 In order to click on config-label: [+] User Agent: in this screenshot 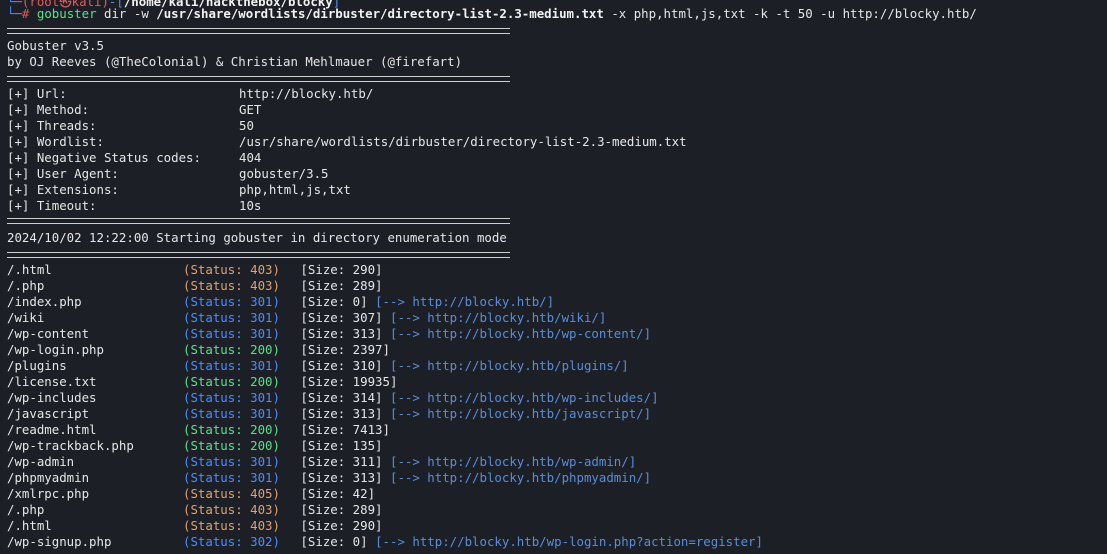, I will do `click(63, 173)`.